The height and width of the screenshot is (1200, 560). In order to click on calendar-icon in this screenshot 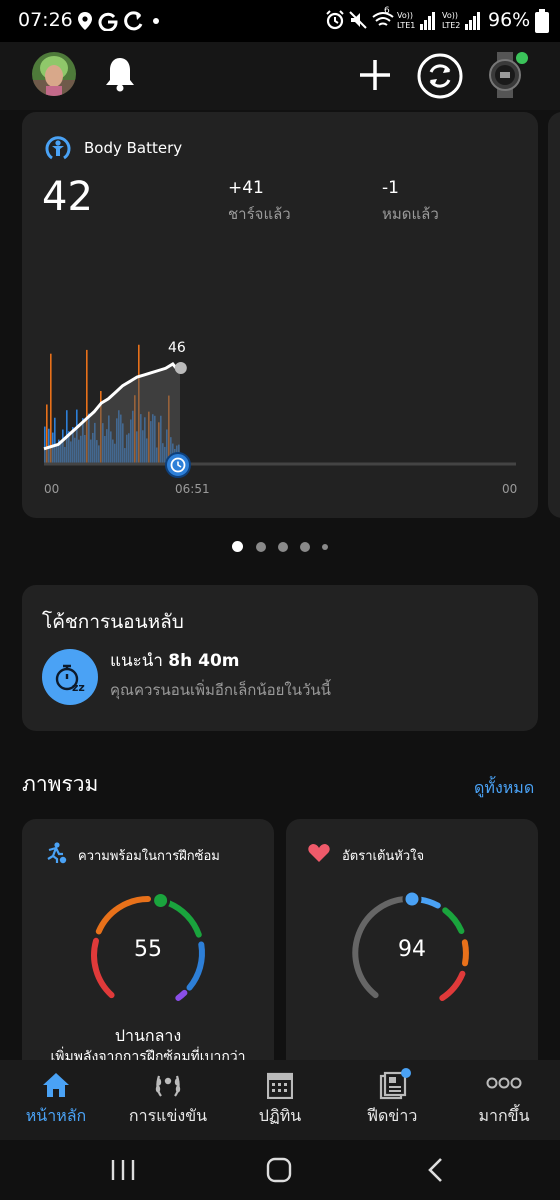, I will do `click(280, 1085)`.